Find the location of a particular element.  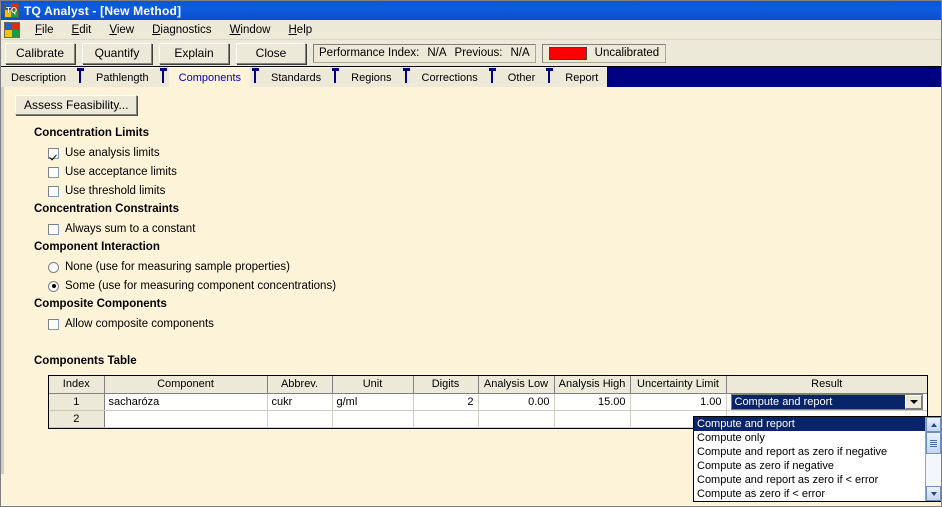

menu-item-help: Help is located at coordinates (300, 30).